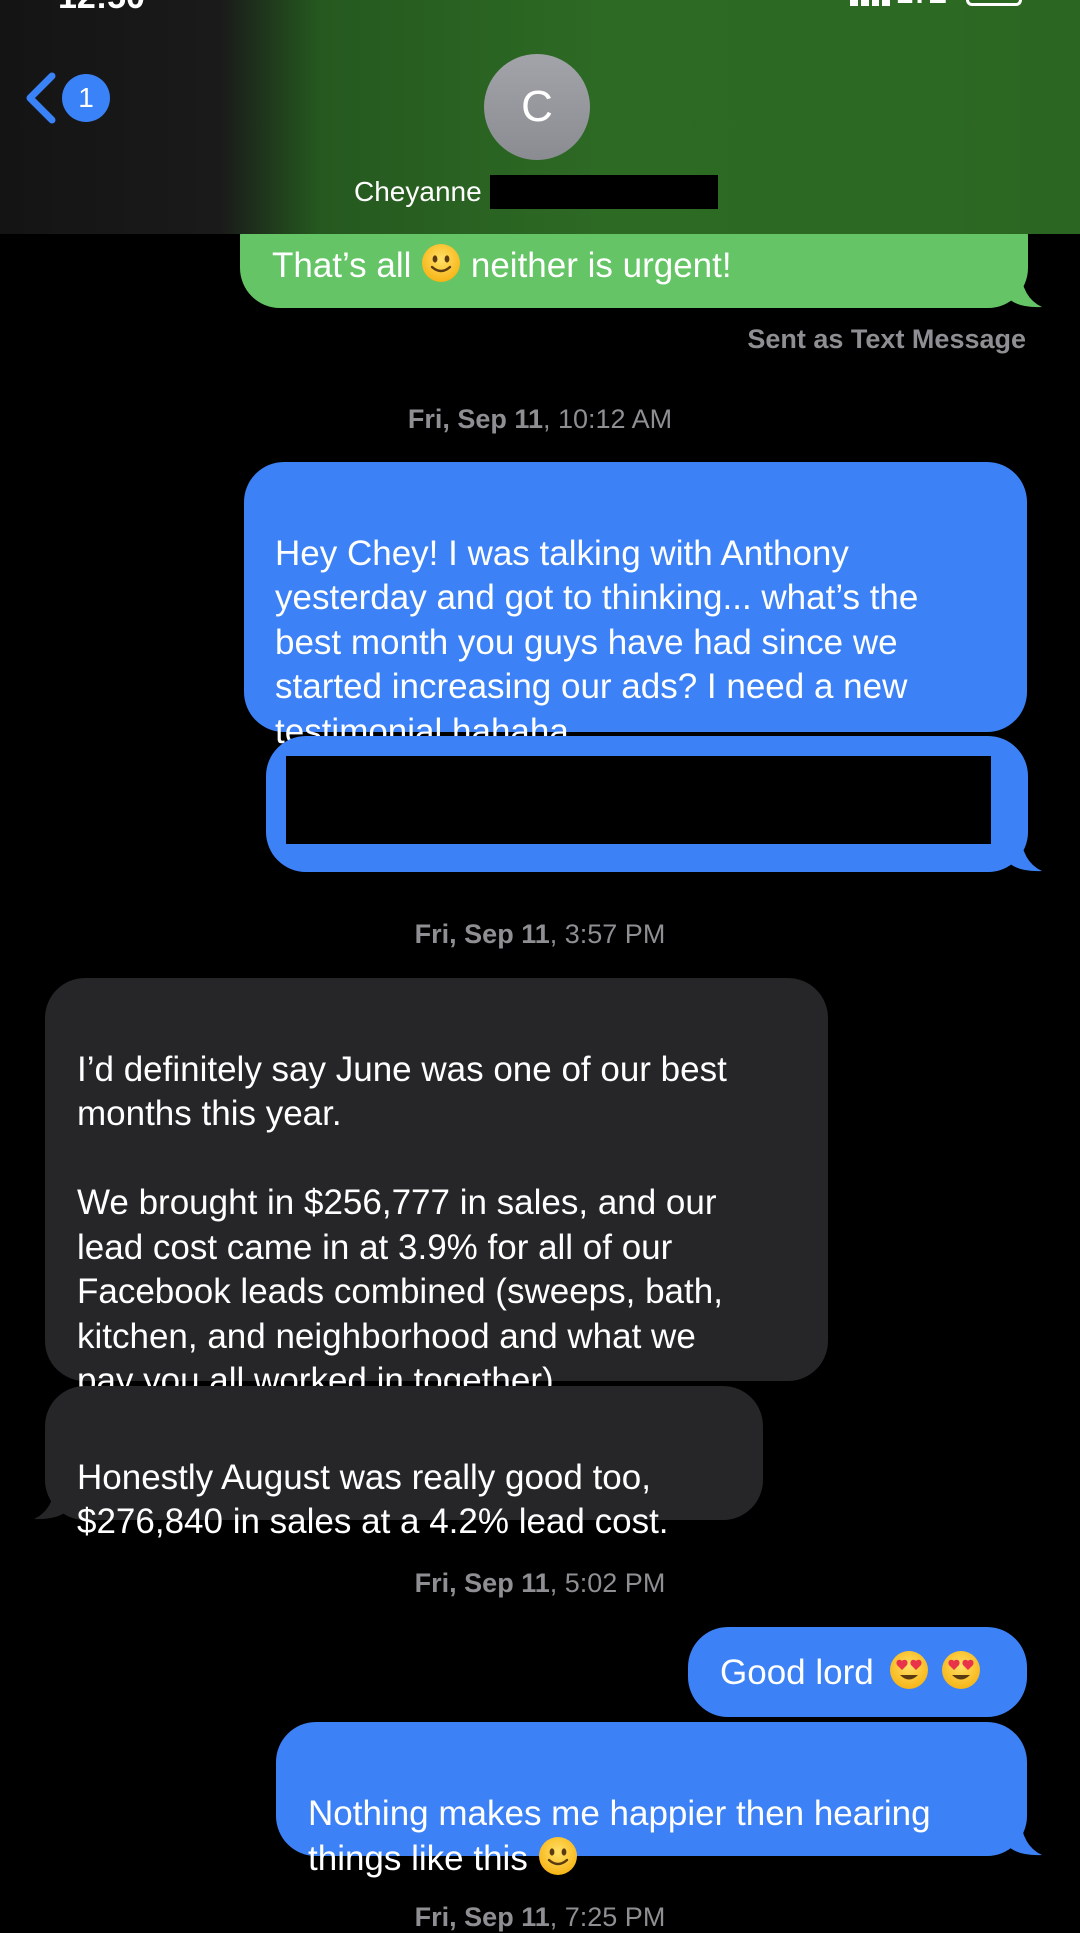 Image resolution: width=1080 pixels, height=1933 pixels. Describe the element at coordinates (596, 265) in the screenshot. I see `message-text: neither is urgent!` at that location.